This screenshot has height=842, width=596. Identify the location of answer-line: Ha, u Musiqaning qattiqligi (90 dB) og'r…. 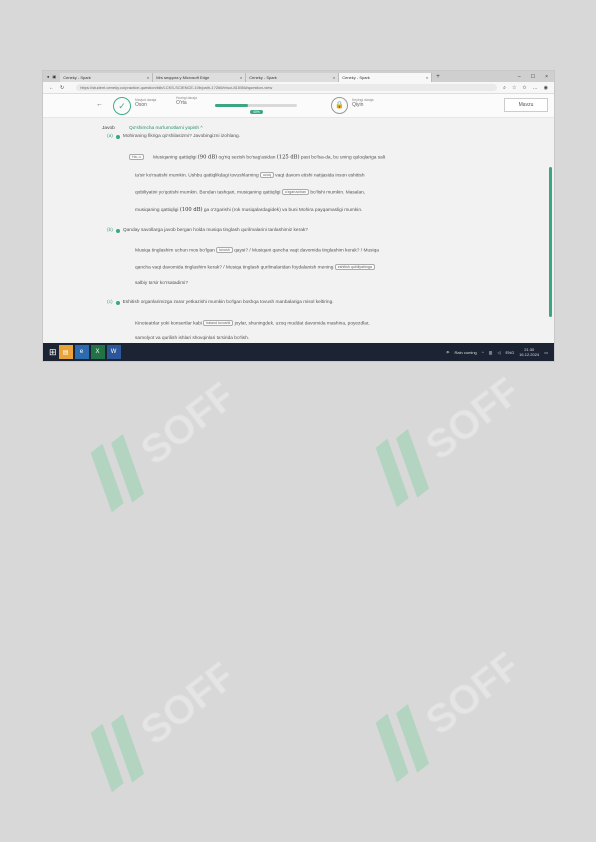
(257, 157).